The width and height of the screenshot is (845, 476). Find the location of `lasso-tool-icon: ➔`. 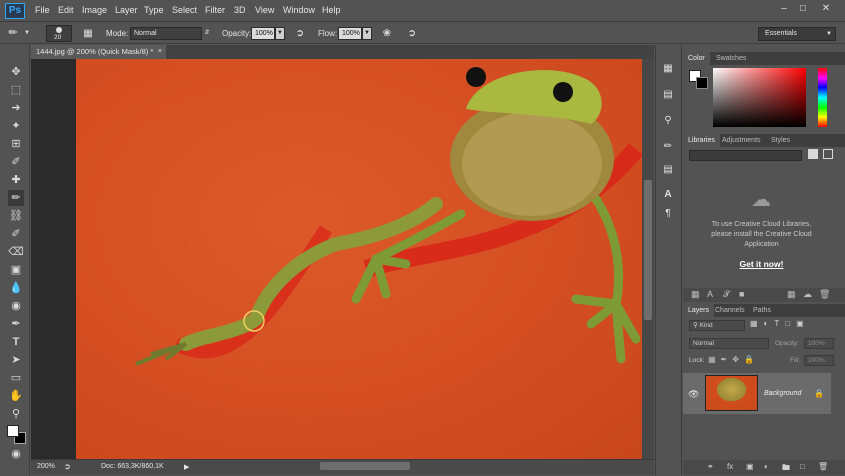

lasso-tool-icon: ➔ is located at coordinates (16, 108).